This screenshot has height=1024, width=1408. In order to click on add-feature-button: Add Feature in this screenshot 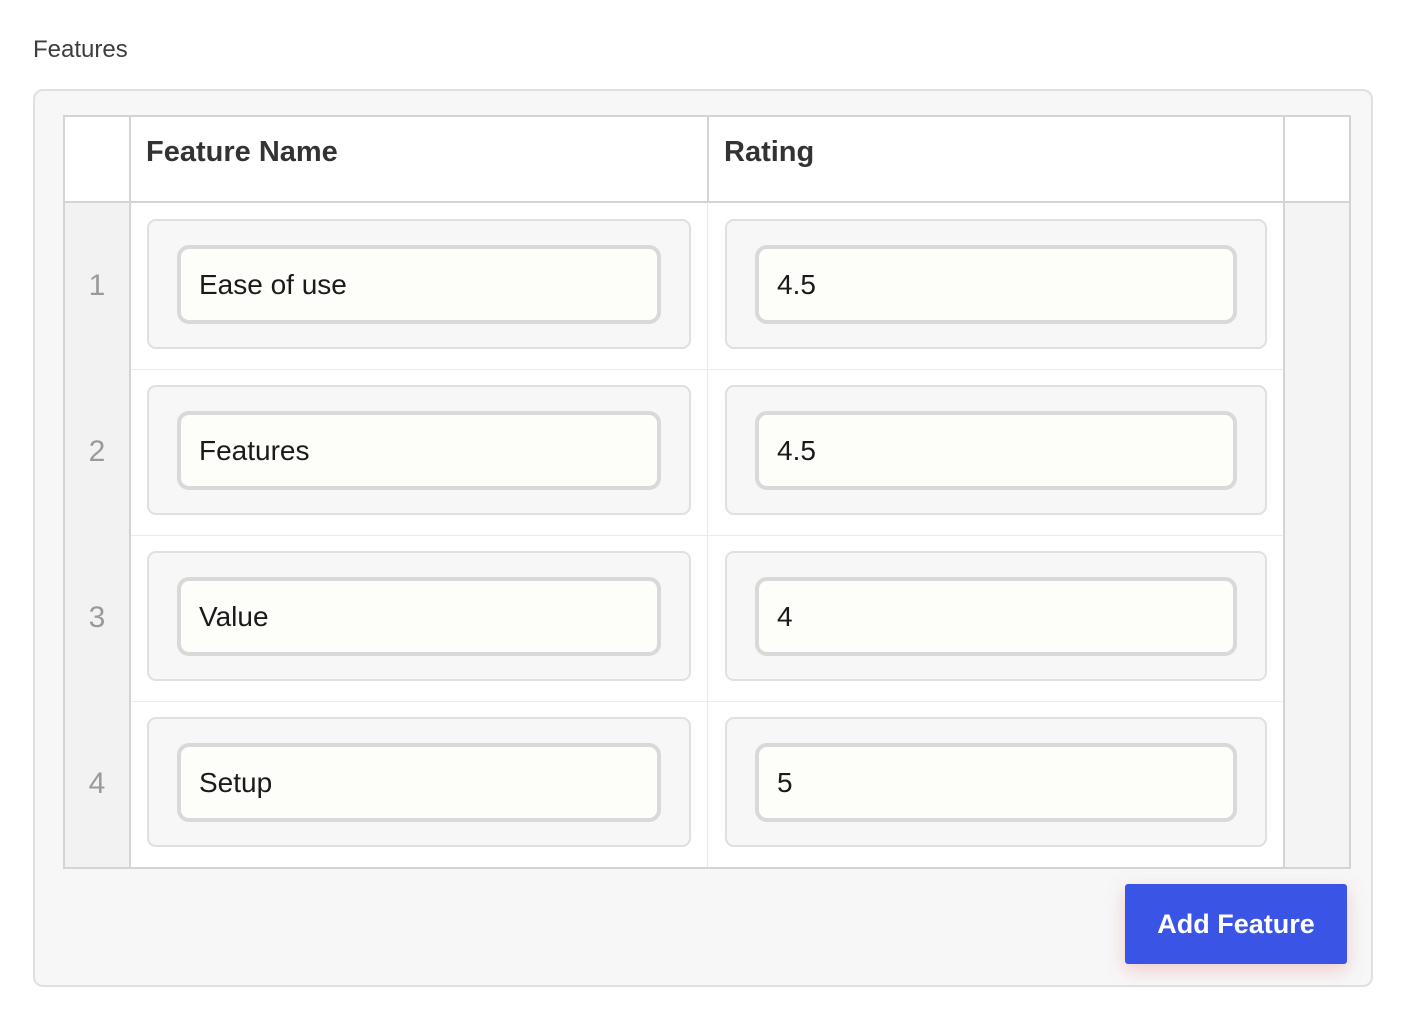, I will do `click(1236, 924)`.